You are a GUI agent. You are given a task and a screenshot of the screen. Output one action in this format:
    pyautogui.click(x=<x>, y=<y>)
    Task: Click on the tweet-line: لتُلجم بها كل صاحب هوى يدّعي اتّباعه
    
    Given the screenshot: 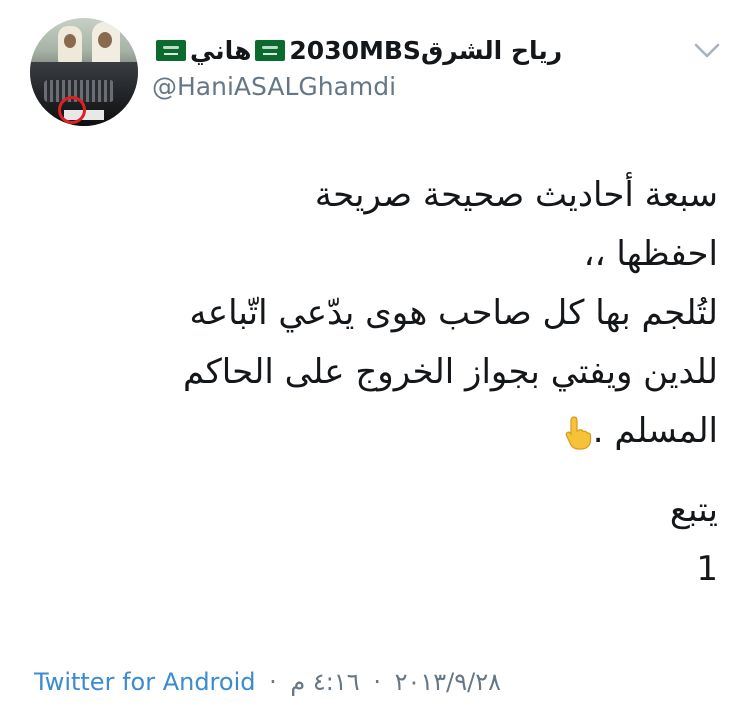 What is the action you would take?
    pyautogui.click(x=453, y=313)
    